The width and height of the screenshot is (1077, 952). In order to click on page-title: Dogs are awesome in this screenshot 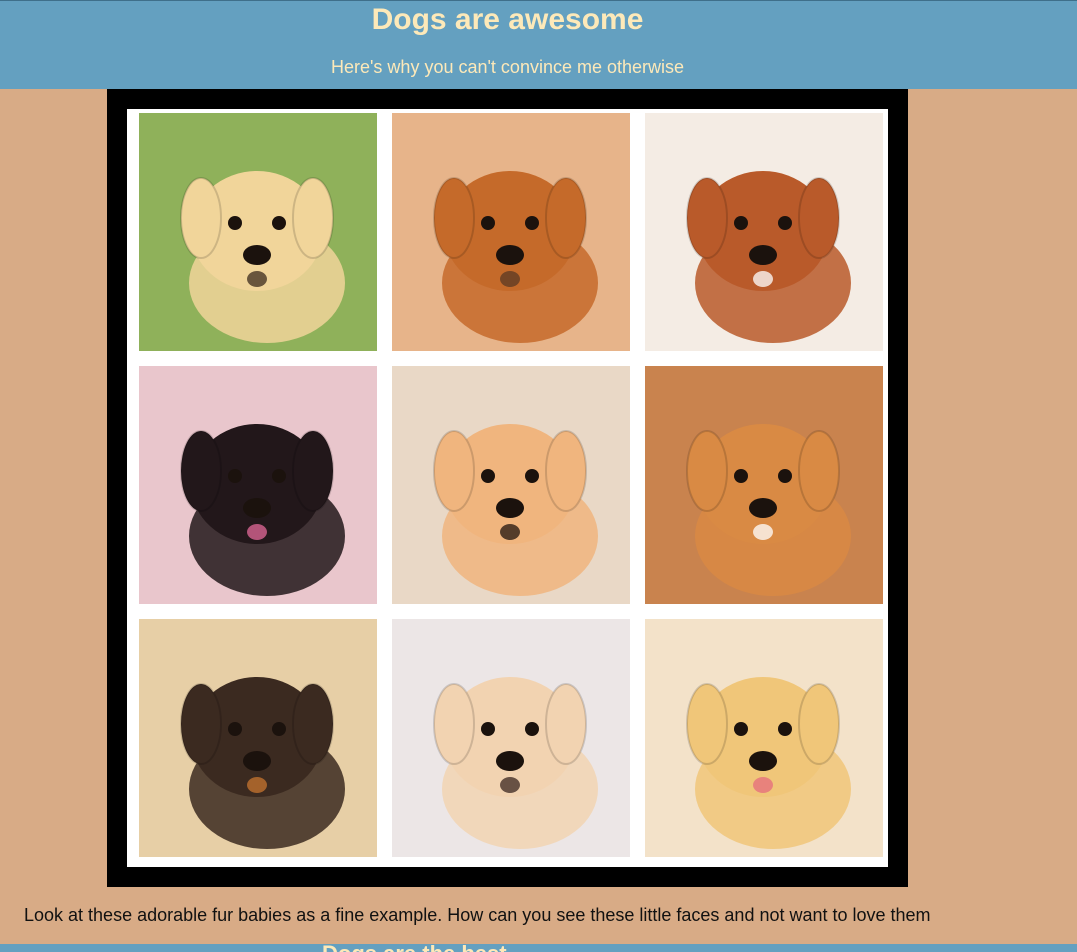, I will do `click(507, 19)`.